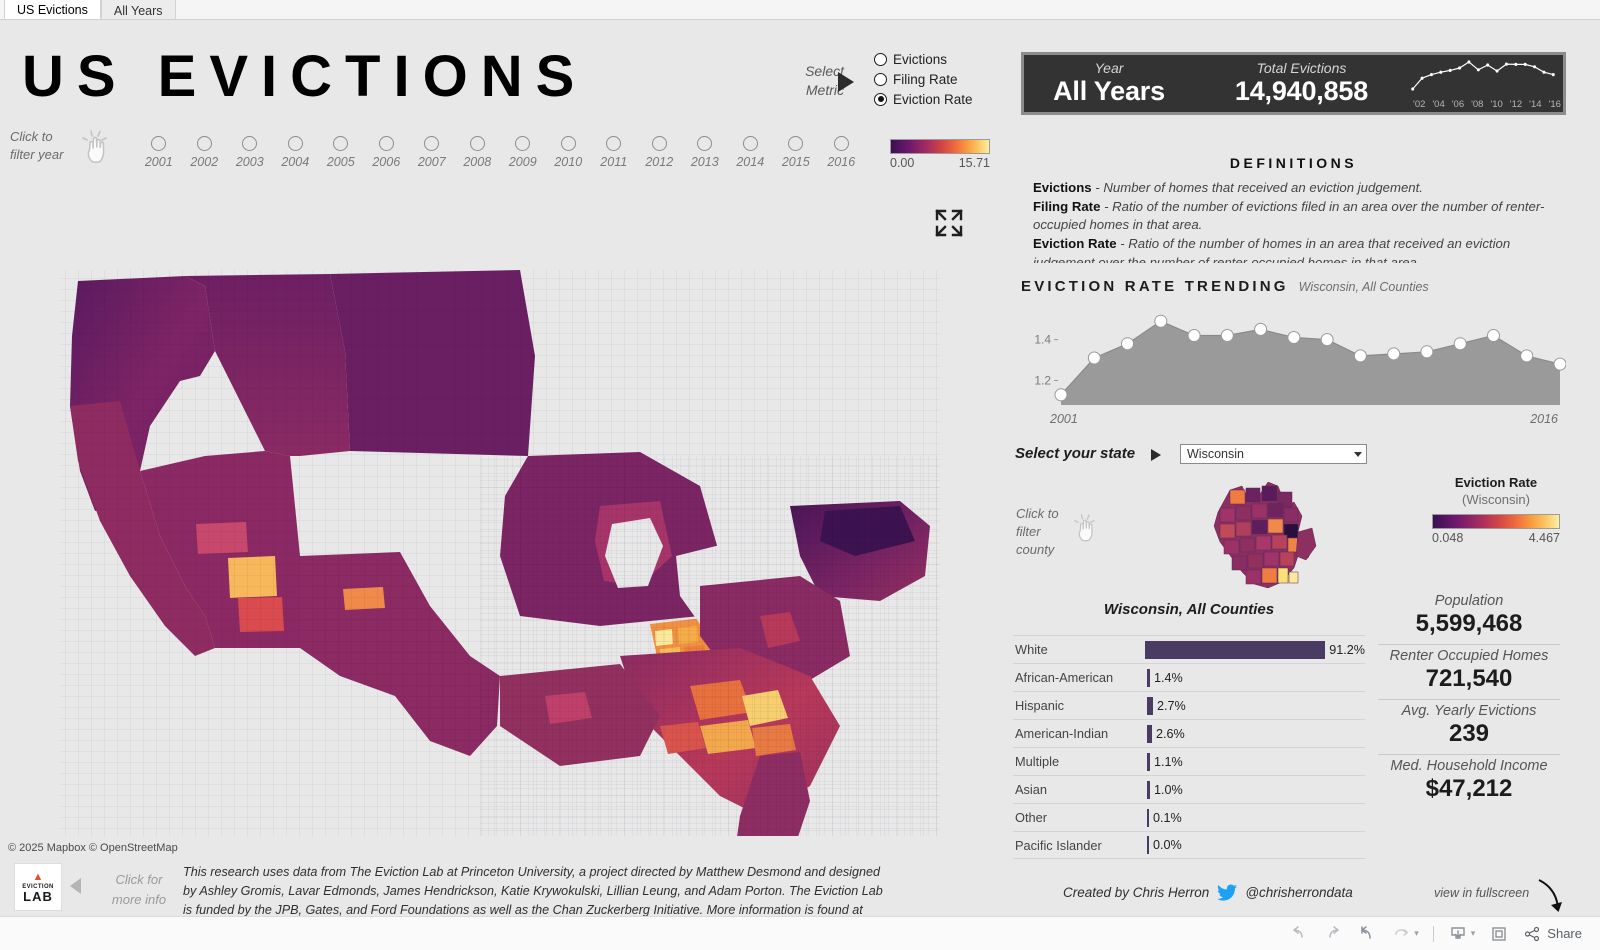 The height and width of the screenshot is (950, 1600). I want to click on eviction-lab-logo: ▲ EVICTION LAB, so click(38, 887).